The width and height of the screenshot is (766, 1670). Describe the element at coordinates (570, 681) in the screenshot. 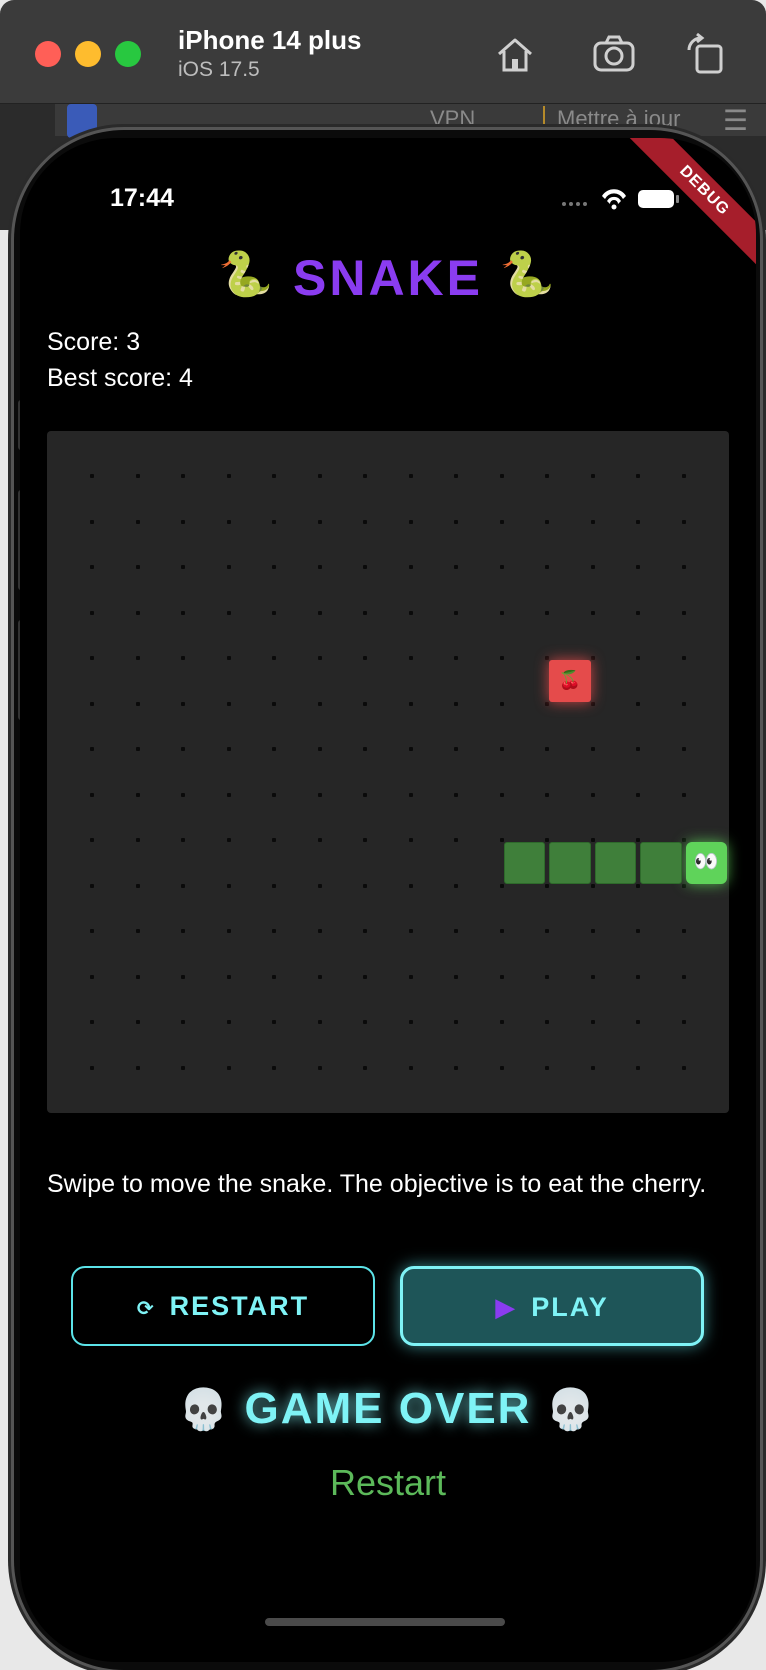

I see `cherry-food: 🍒` at that location.